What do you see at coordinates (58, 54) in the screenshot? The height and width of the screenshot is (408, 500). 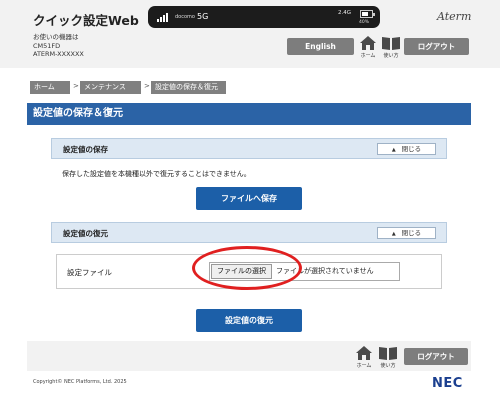 I see `device-name: ATERM-XXXXXX` at bounding box center [58, 54].